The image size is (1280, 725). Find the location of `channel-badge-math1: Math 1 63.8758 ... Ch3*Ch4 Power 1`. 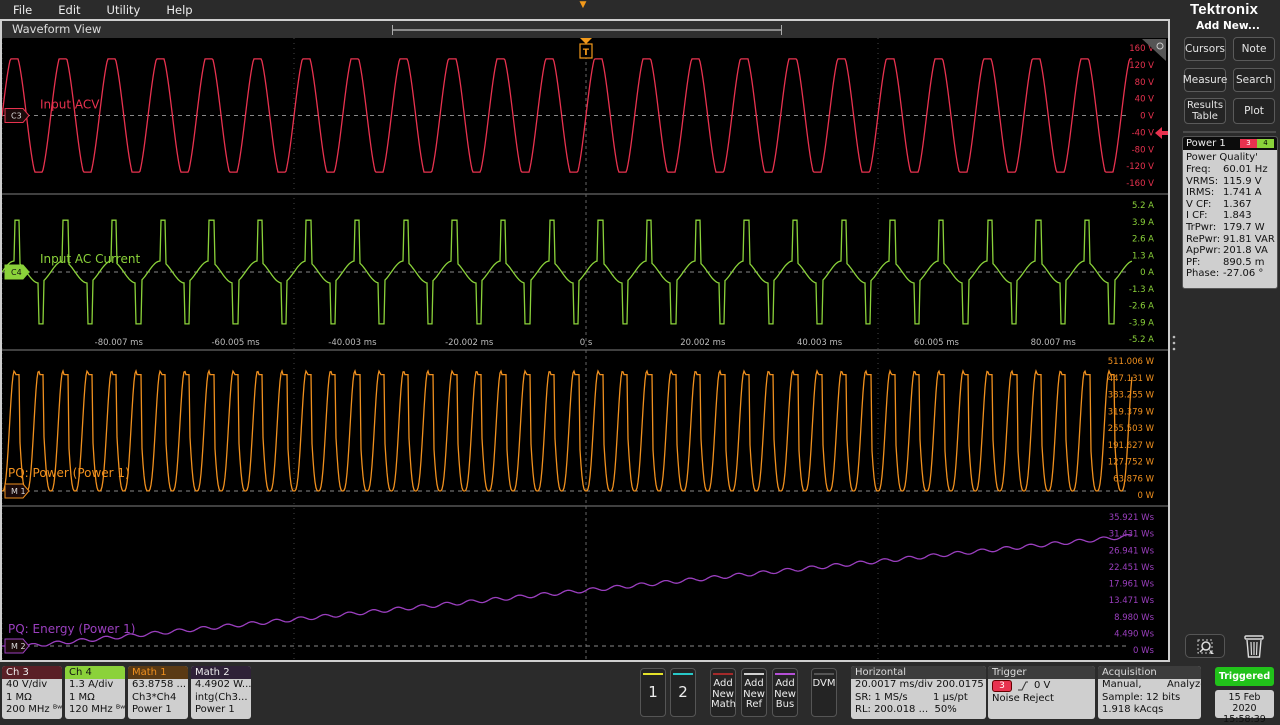

channel-badge-math1: Math 1 63.8758 ... Ch3*Ch4 Power 1 is located at coordinates (158, 692).